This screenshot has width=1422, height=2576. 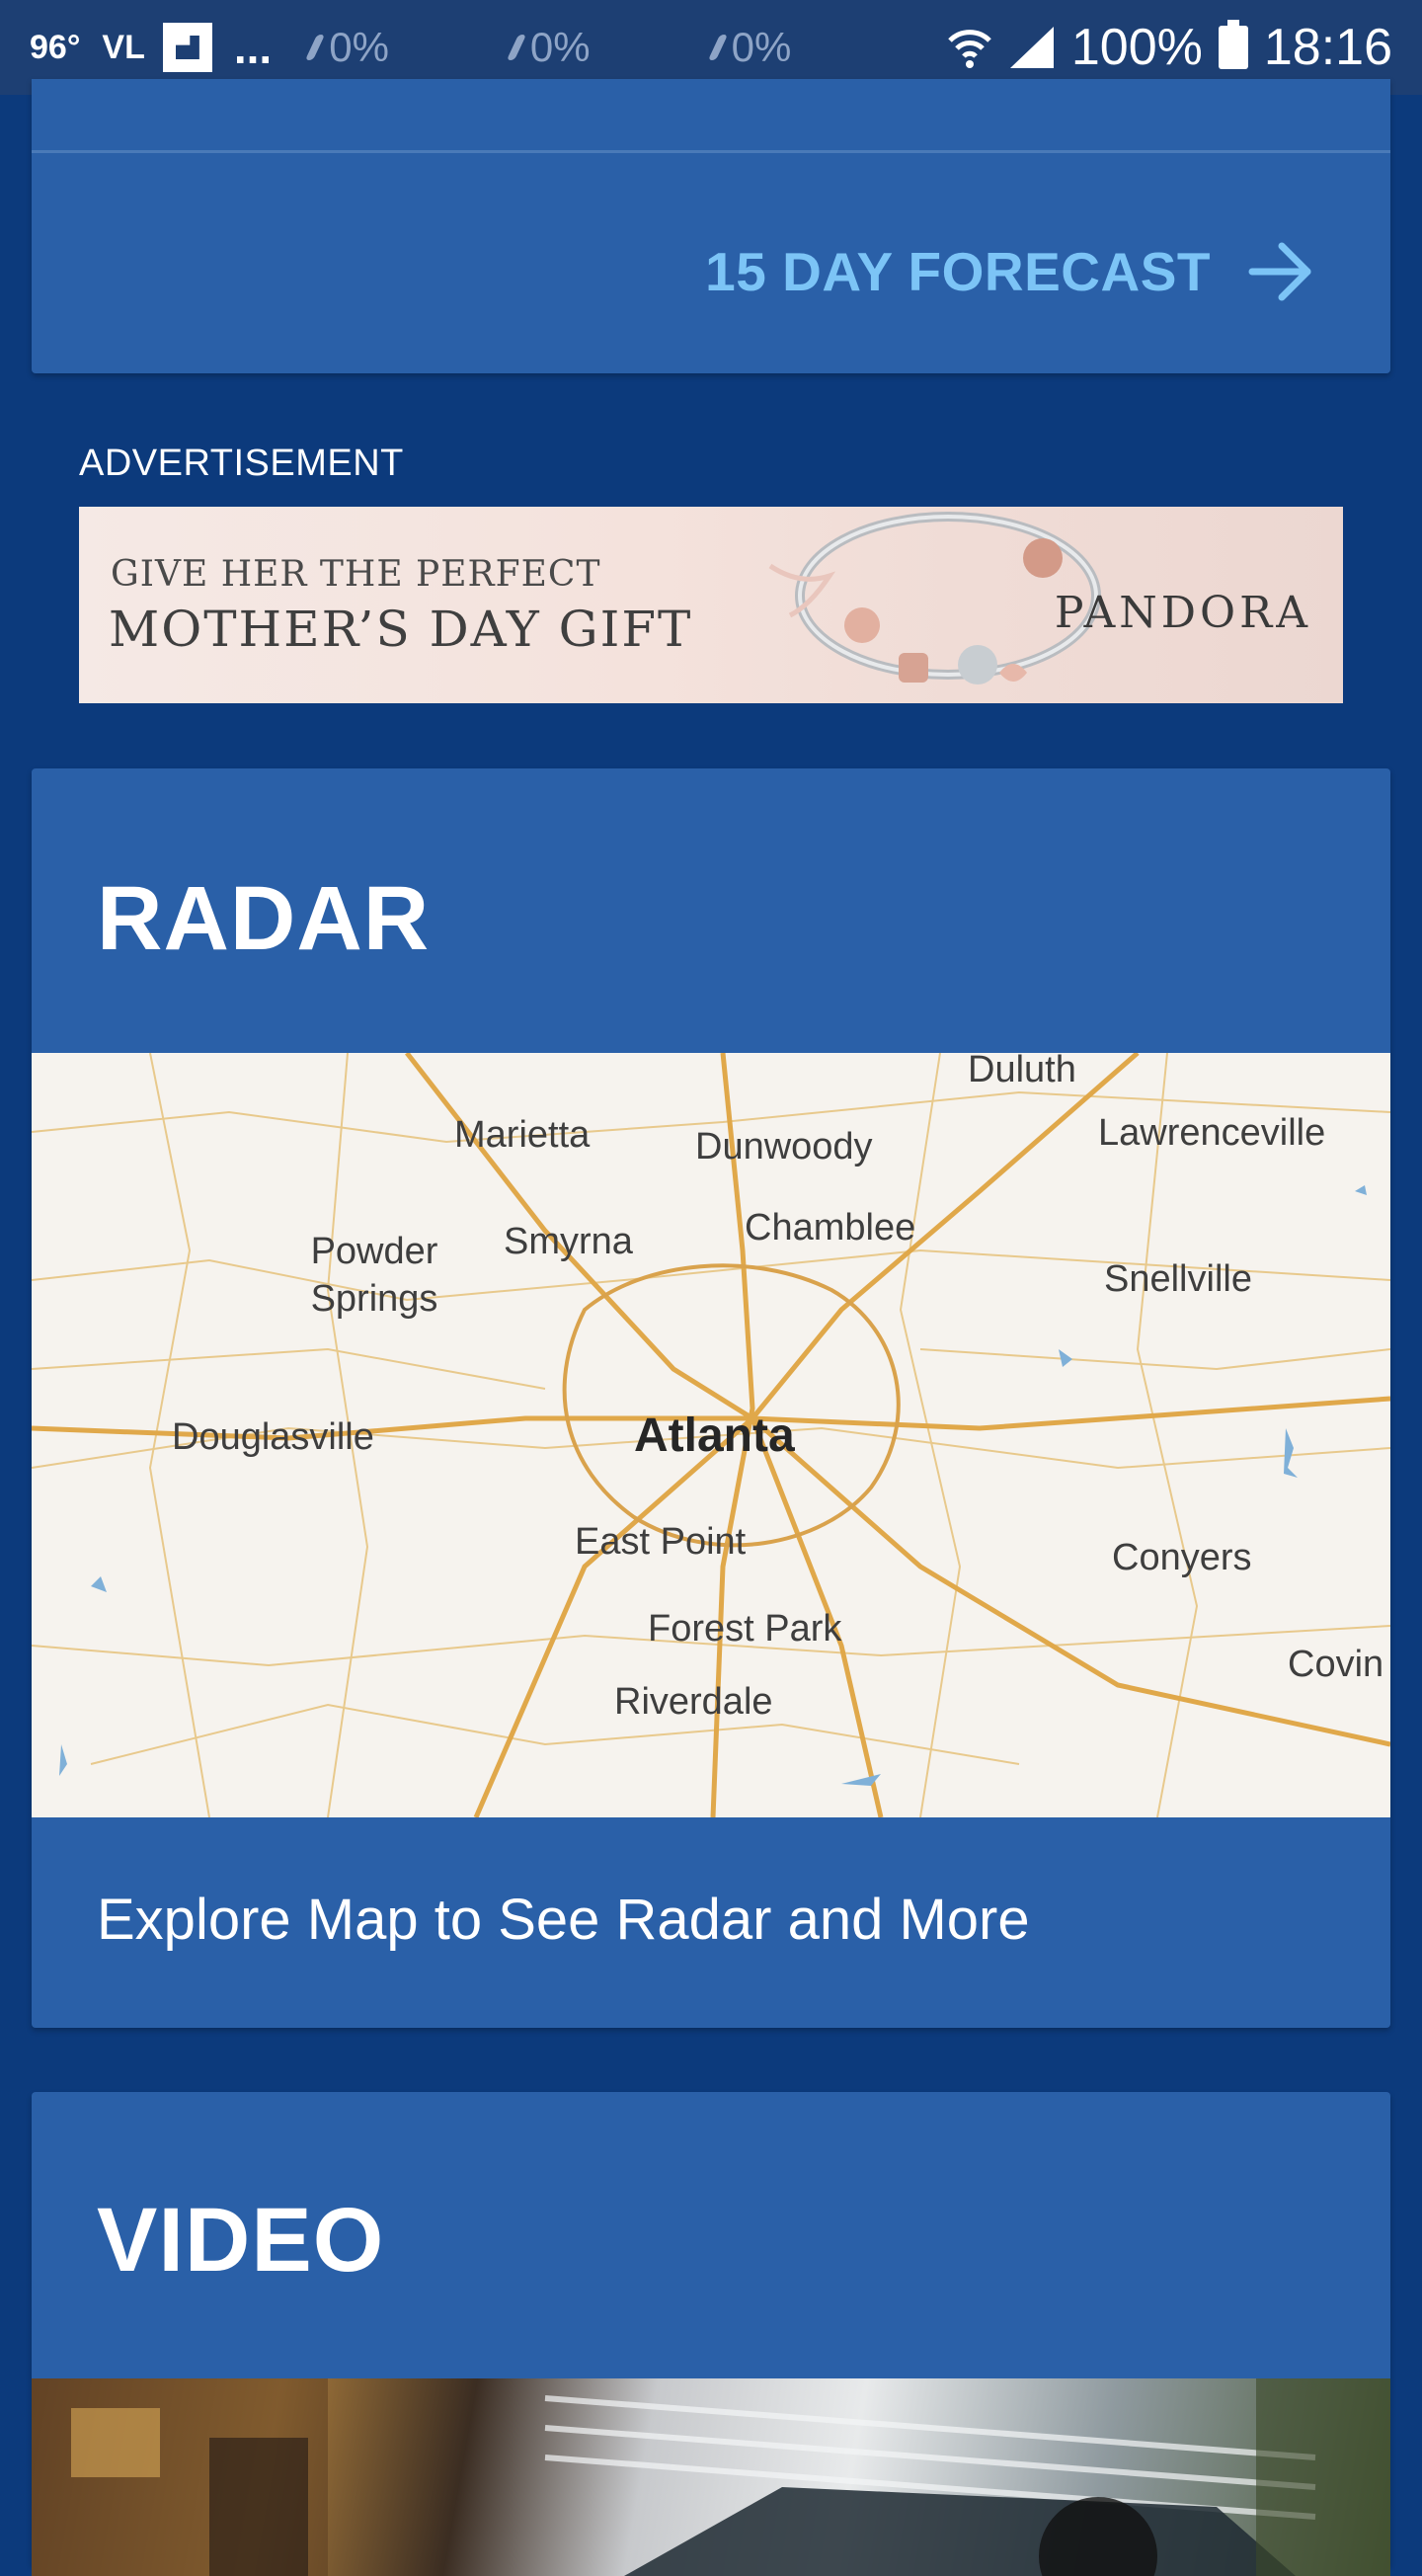 I want to click on status-carrier: VL, so click(x=124, y=47).